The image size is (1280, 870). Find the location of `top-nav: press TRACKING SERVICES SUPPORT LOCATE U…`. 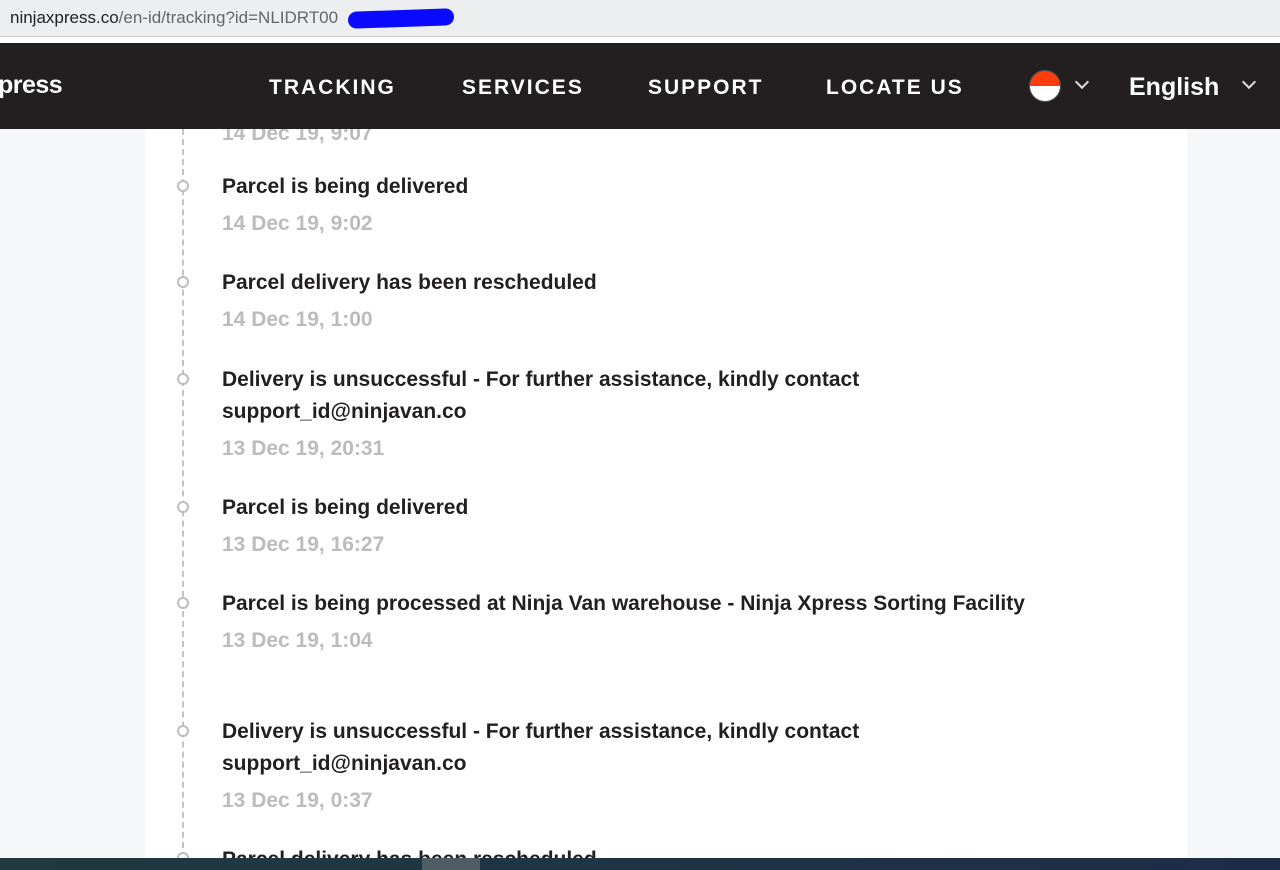

top-nav: press TRACKING SERVICES SUPPORT LOCATE U… is located at coordinates (640, 86).